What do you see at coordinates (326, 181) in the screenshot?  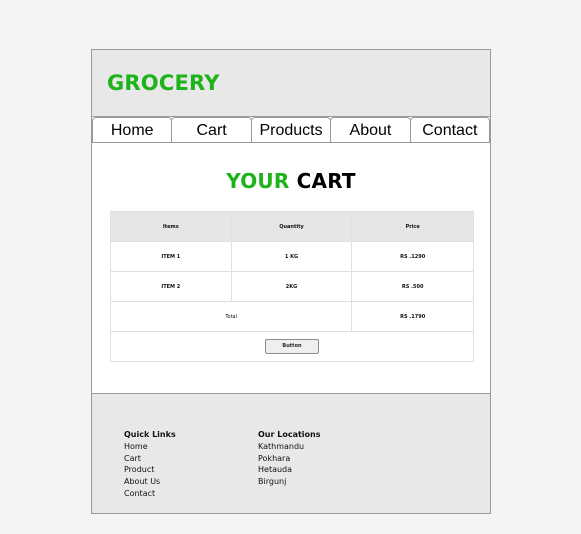 I see `page-title-second-word: CART` at bounding box center [326, 181].